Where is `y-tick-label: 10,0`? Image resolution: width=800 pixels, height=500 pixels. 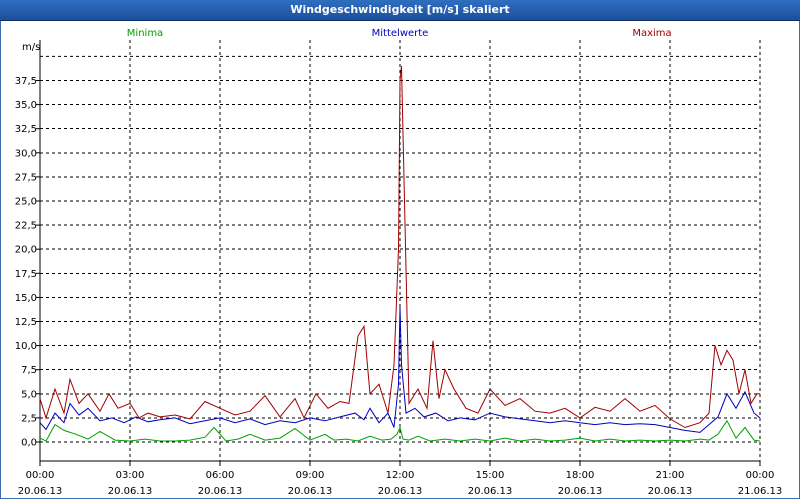
y-tick-label: 10,0 is located at coordinates (26, 346).